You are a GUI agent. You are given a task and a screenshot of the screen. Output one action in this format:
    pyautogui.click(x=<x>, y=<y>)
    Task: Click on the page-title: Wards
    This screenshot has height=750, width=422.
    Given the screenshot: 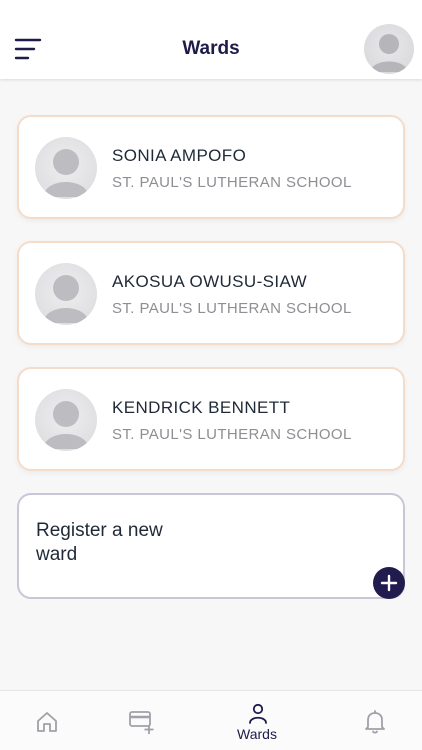 What is the action you would take?
    pyautogui.click(x=211, y=48)
    